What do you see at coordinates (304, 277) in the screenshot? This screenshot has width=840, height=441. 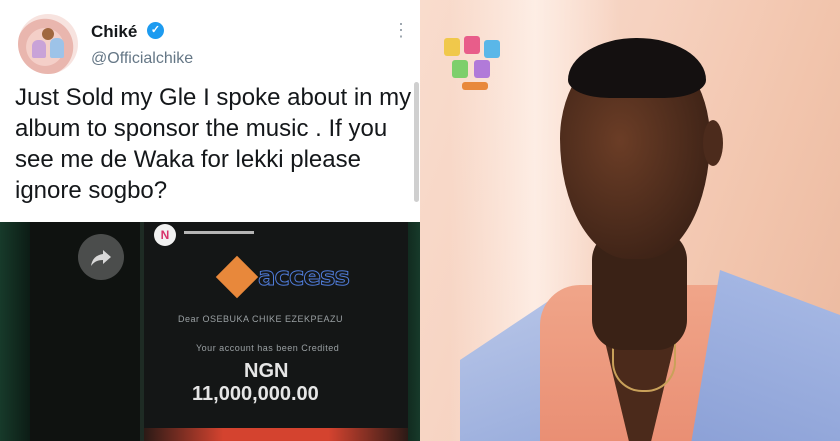 I see `bank-logo-text: access` at bounding box center [304, 277].